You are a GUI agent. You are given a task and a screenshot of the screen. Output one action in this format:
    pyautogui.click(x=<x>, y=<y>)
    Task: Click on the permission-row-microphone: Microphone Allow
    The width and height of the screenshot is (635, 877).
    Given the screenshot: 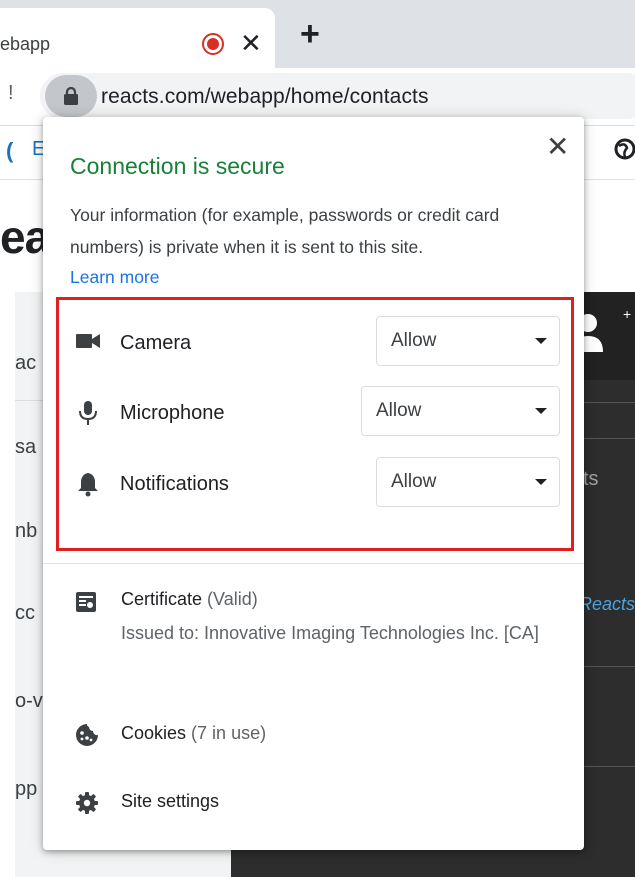 What is the action you would take?
    pyautogui.click(x=315, y=413)
    